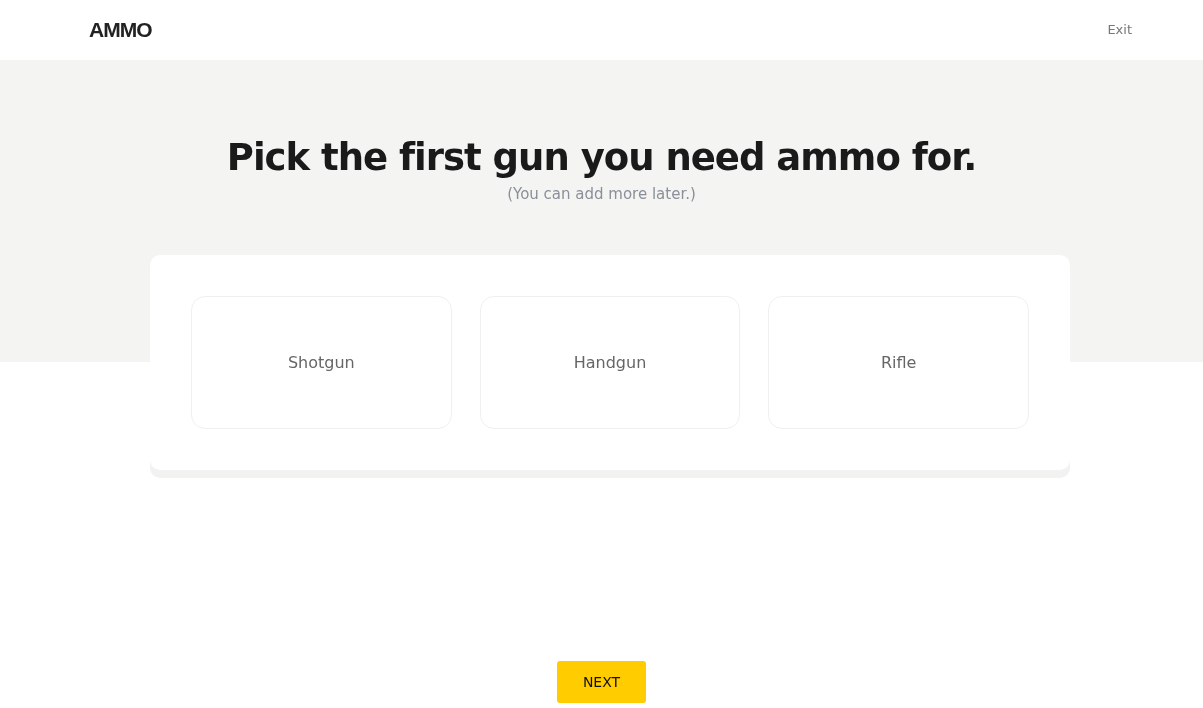 The width and height of the screenshot is (1203, 708). Describe the element at coordinates (120, 30) in the screenshot. I see `logo: AMMO` at that location.